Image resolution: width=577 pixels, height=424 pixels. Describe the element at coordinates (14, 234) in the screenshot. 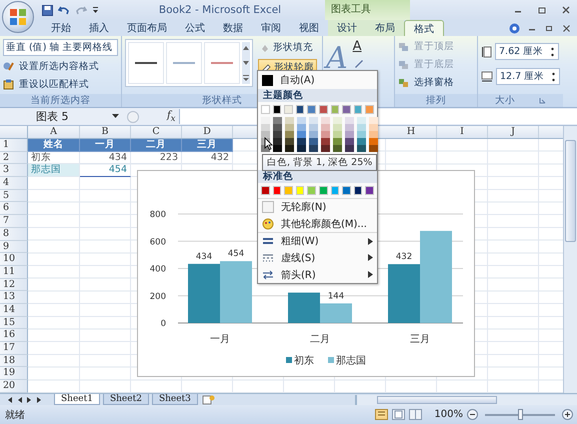

I see `row-header: 8` at that location.